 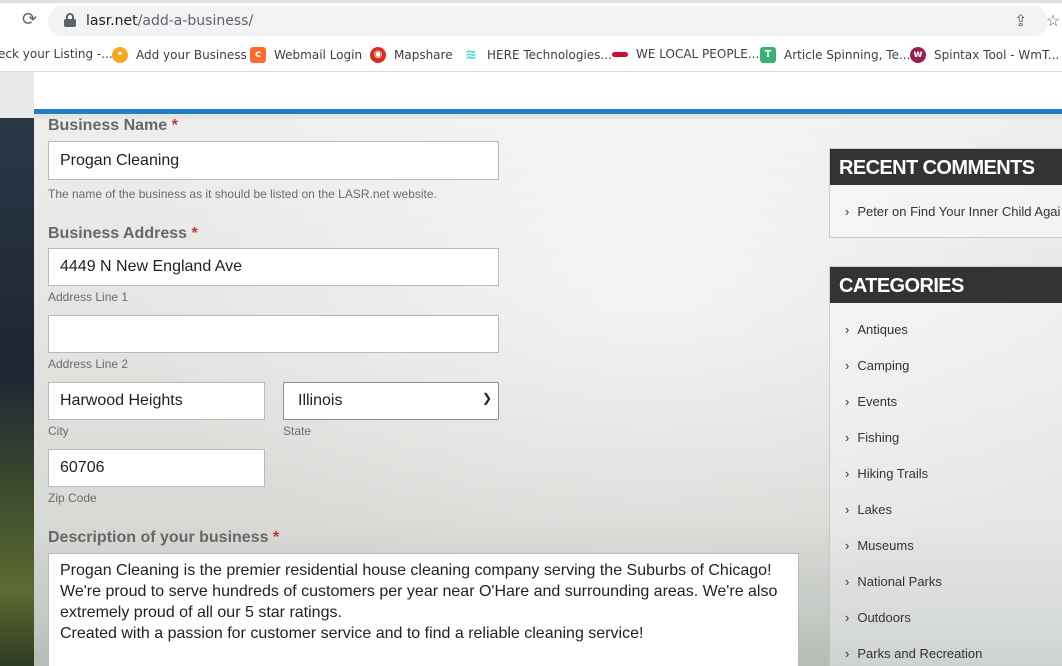 I want to click on background-photo-edge, so click(x=17, y=369).